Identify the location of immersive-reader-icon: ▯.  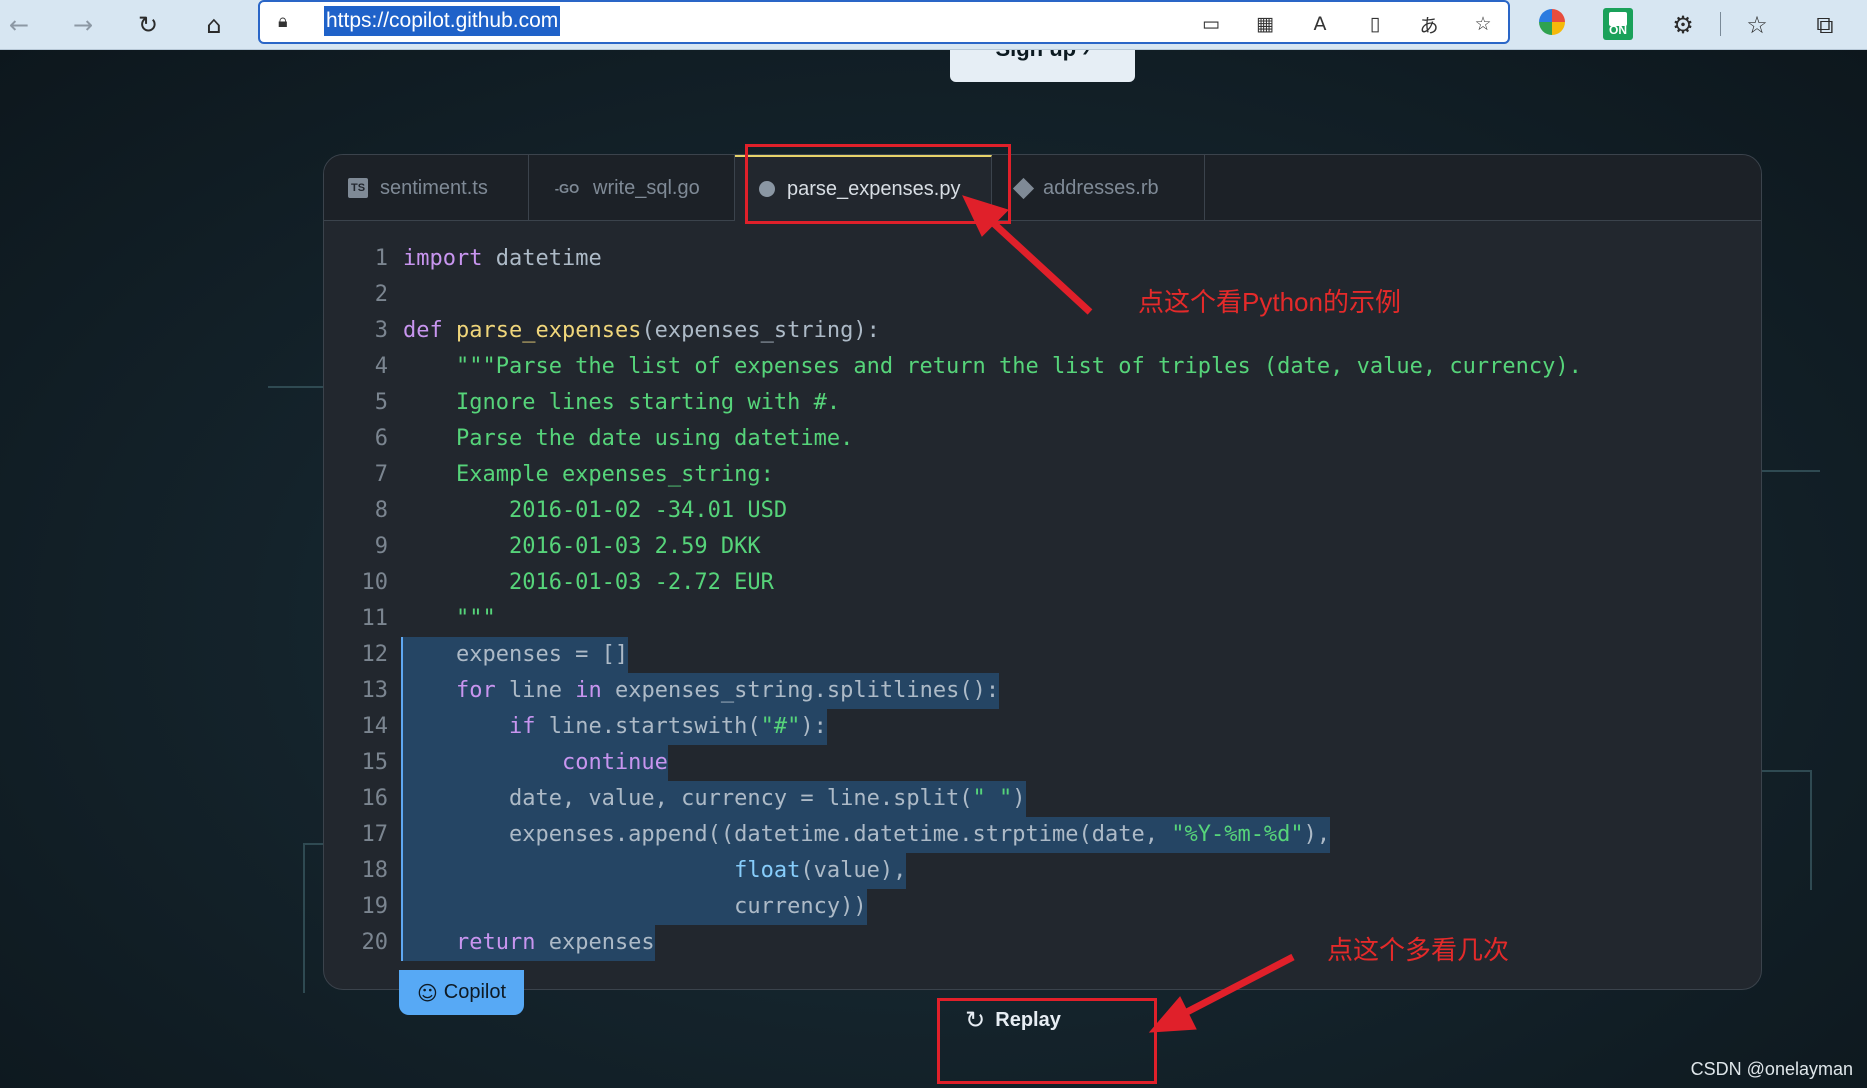
(1375, 24).